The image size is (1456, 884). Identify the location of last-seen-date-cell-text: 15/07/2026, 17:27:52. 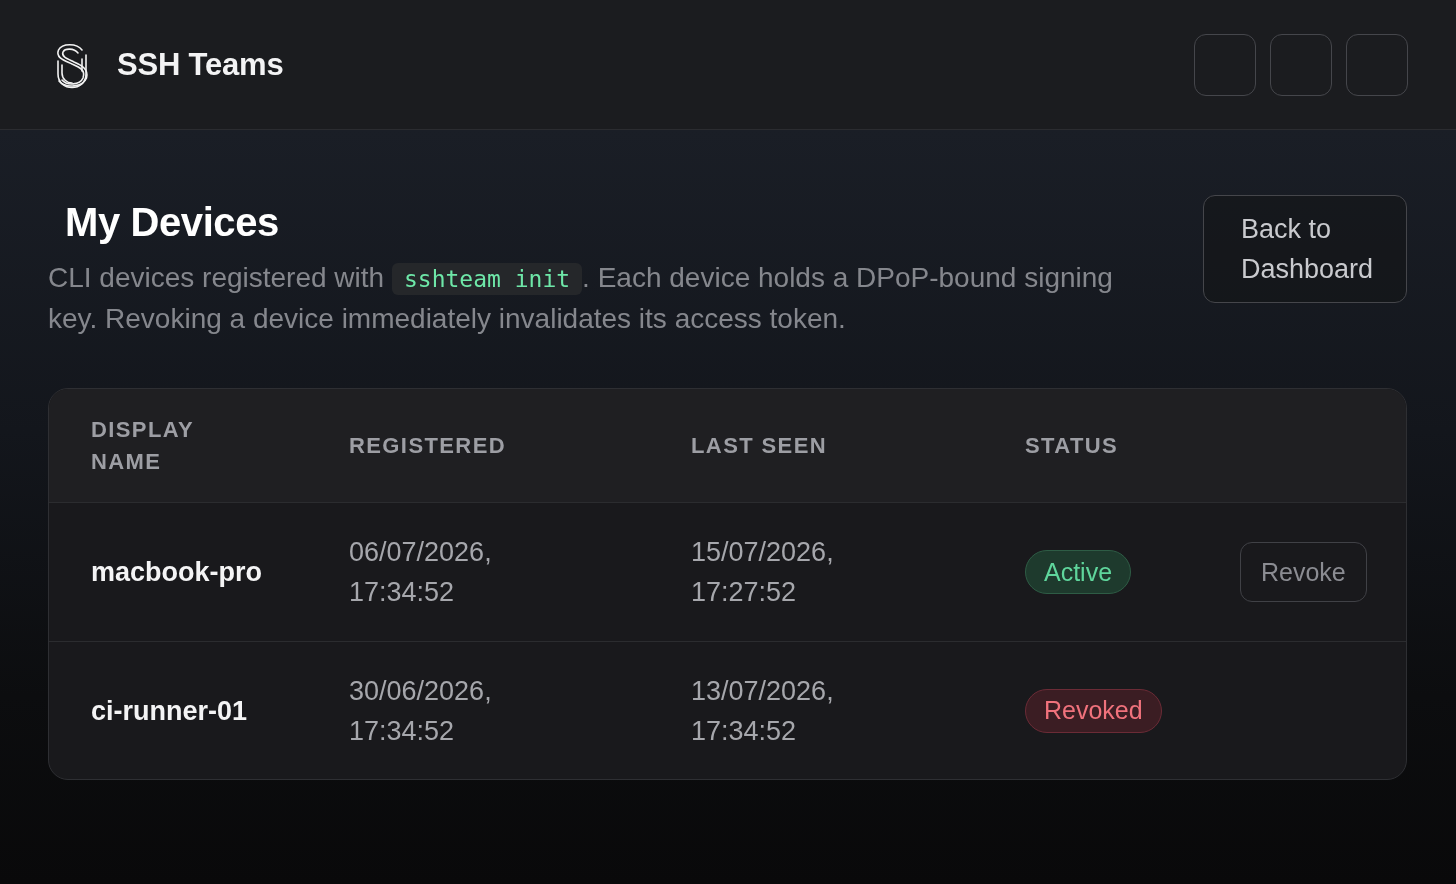
(763, 572).